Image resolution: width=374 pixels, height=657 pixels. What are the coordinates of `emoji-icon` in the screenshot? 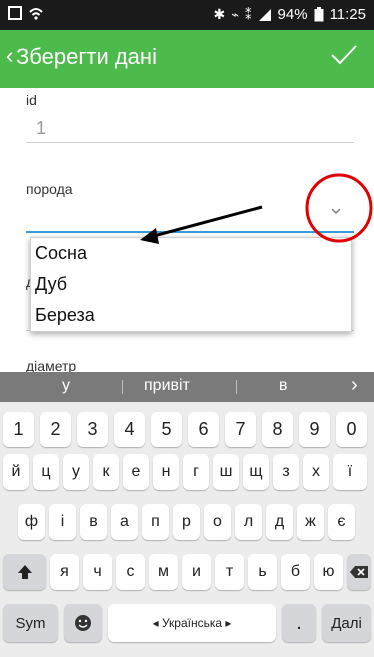 It's located at (83, 623).